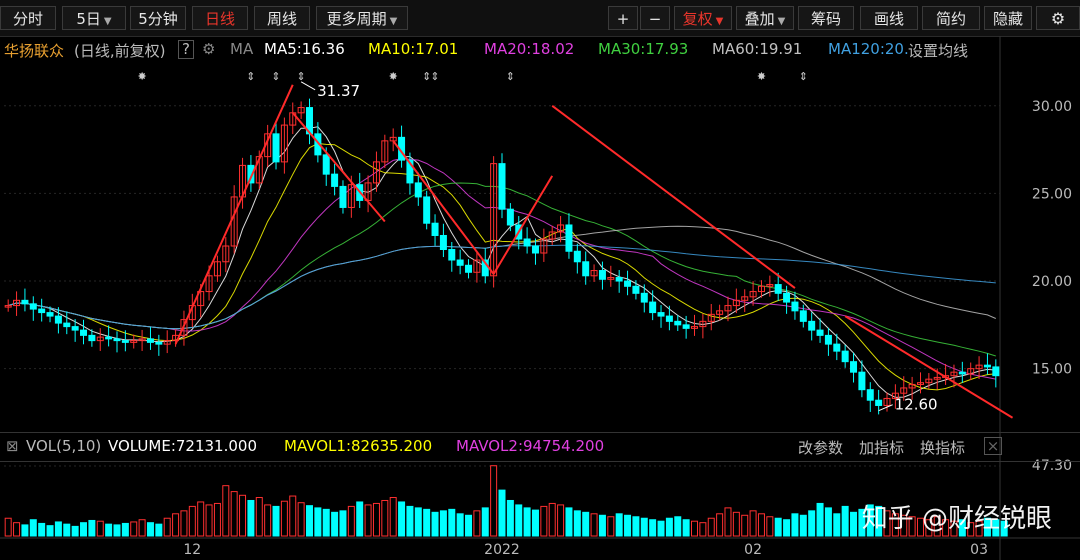  Describe the element at coordinates (1052, 370) in the screenshot. I see `price-tick-label: 15.00` at that location.